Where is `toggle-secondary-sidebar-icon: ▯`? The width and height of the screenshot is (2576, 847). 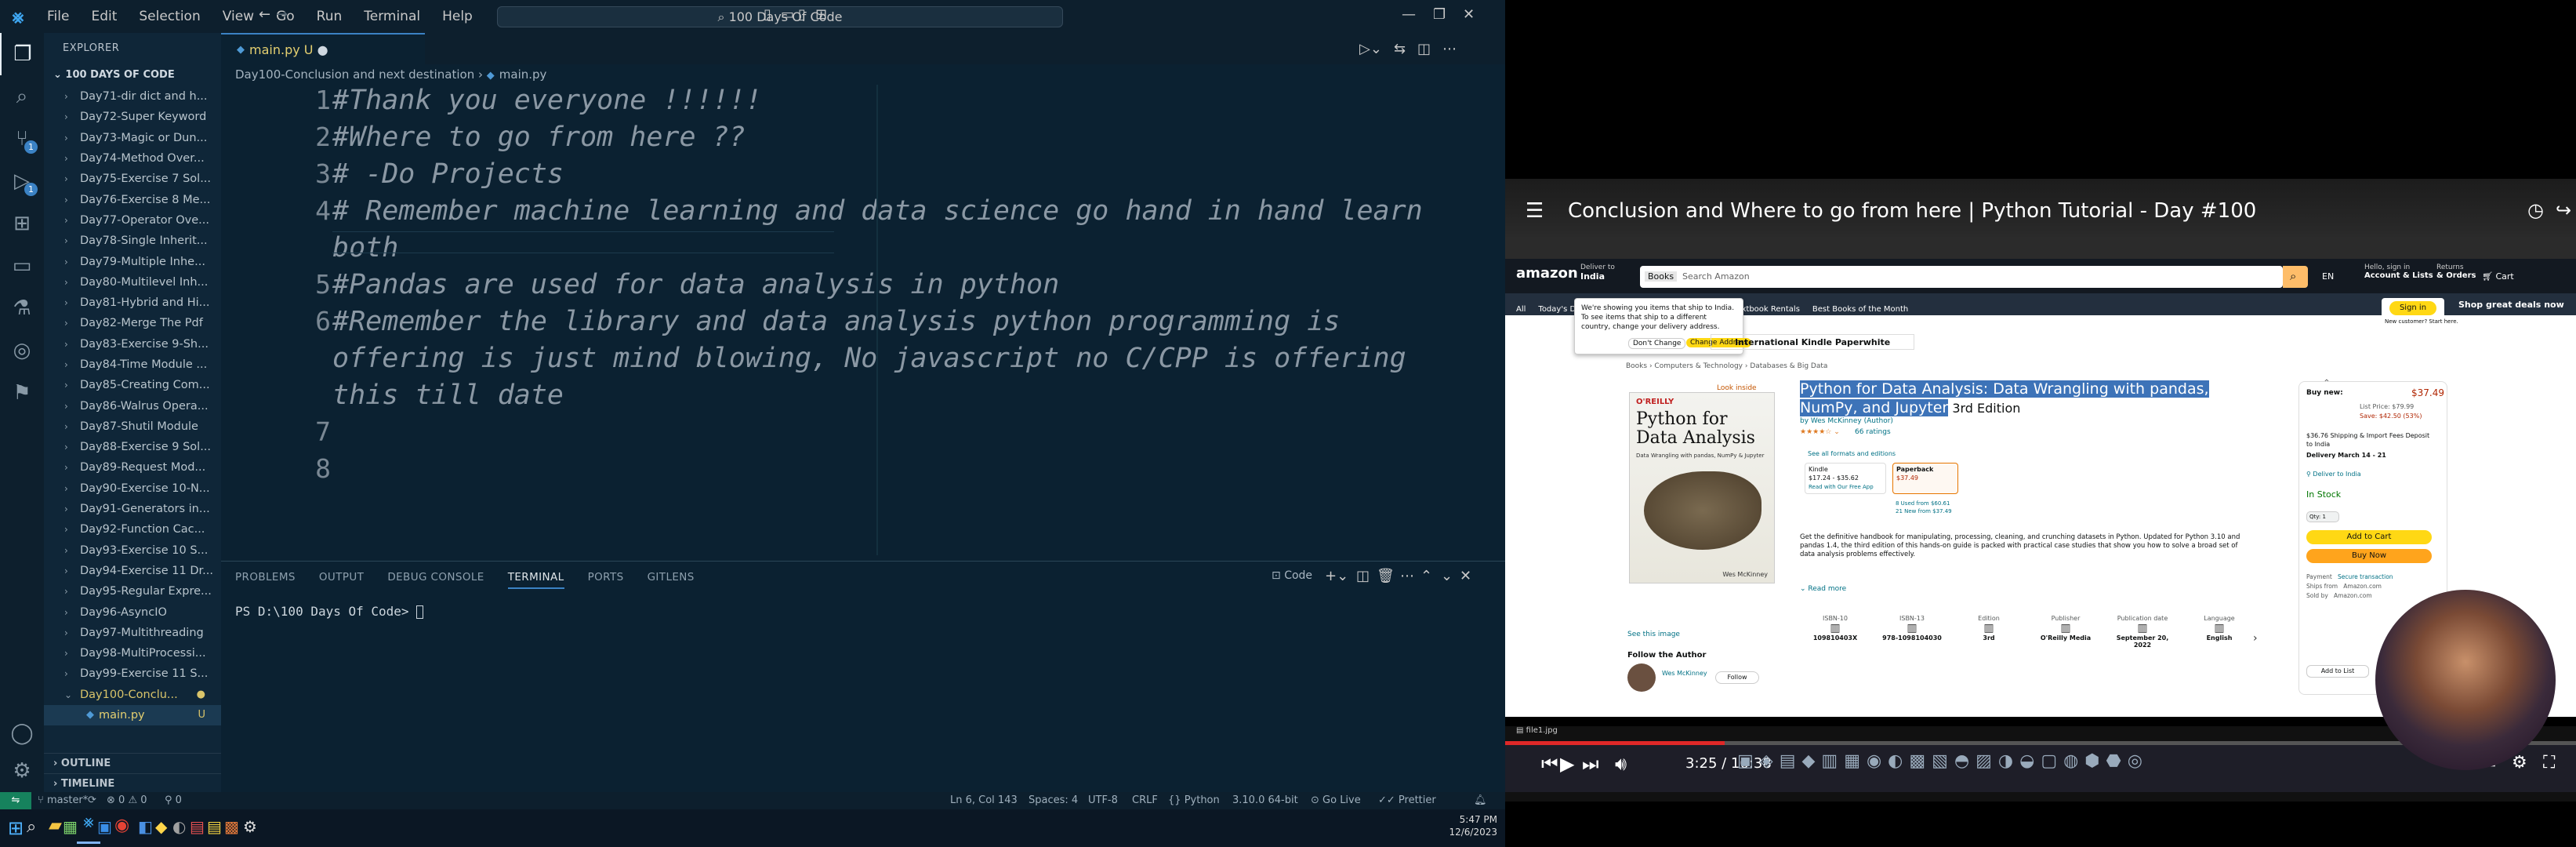 toggle-secondary-sidebar-icon: ▯ is located at coordinates (802, 14).